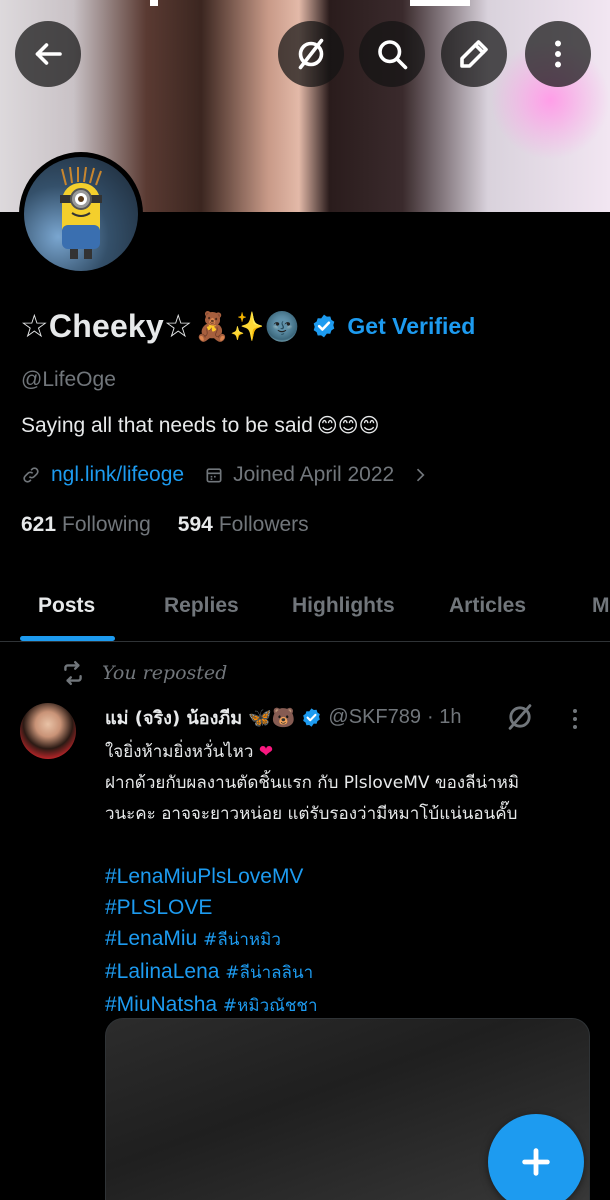  I want to click on followers-stat: 594 Followers, so click(243, 525).